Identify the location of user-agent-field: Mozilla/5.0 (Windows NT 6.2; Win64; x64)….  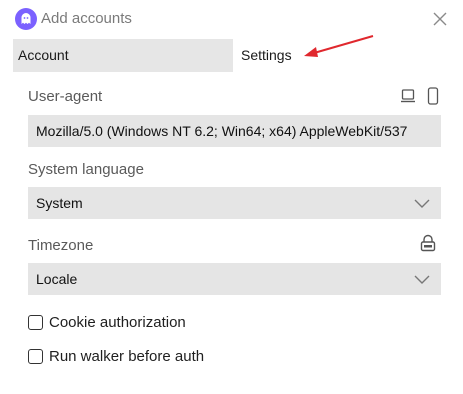
(234, 131).